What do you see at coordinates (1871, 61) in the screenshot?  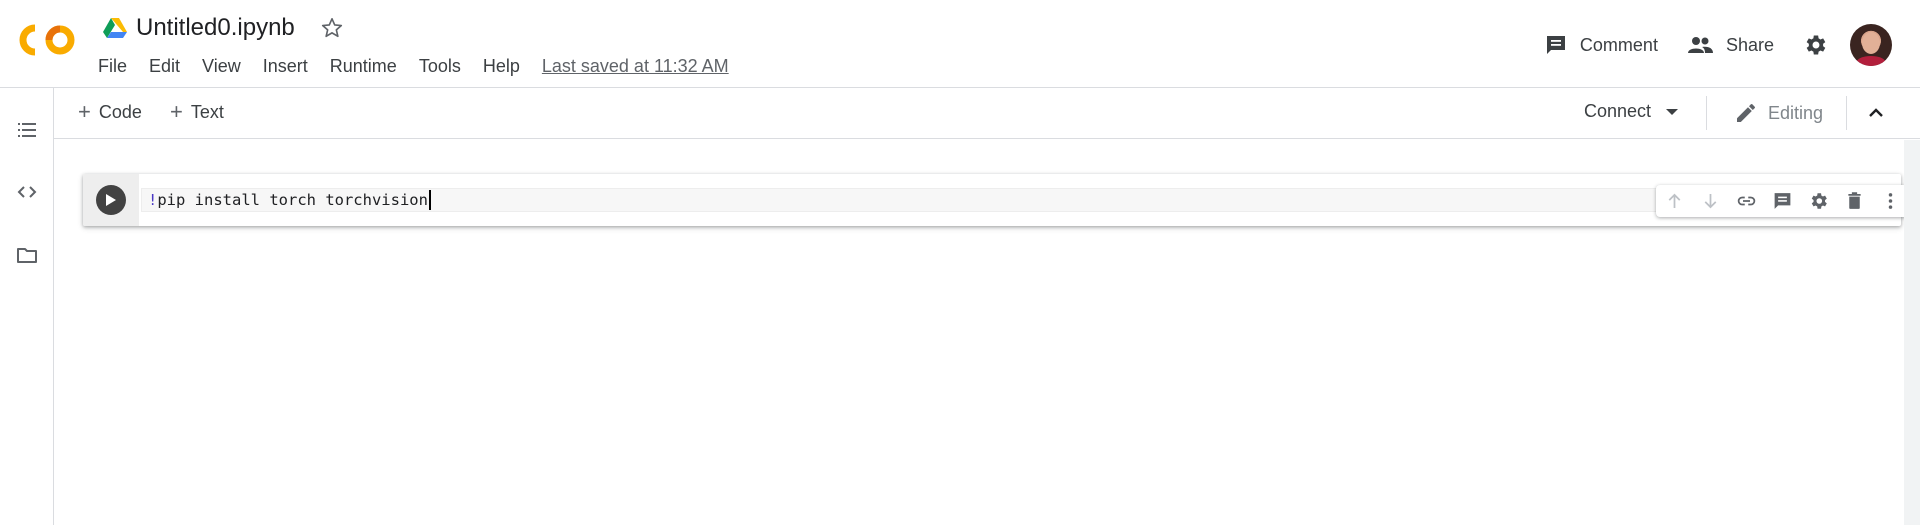 I see `avatar-shirt` at bounding box center [1871, 61].